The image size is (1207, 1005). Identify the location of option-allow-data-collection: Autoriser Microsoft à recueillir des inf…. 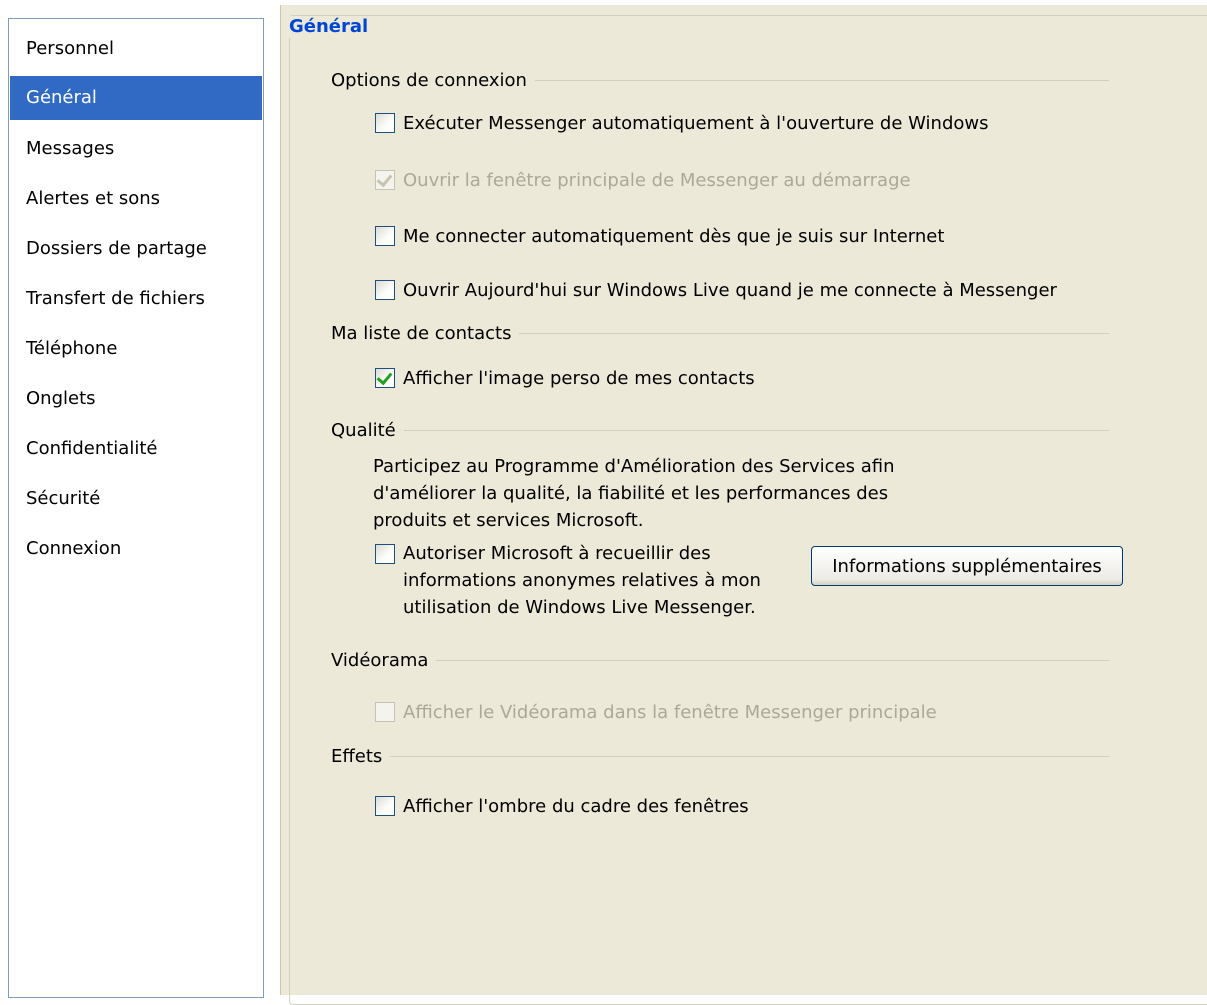
(584, 582).